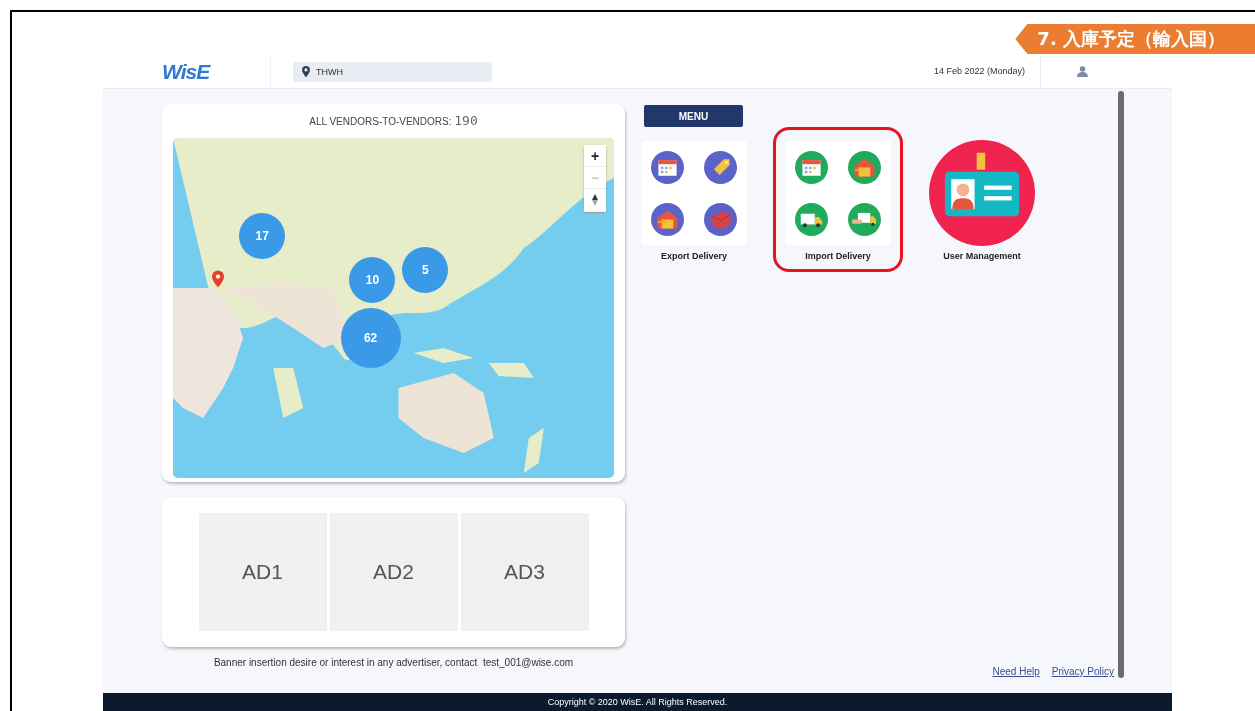 Image resolution: width=1255 pixels, height=711 pixels. Describe the element at coordinates (838, 256) in the screenshot. I see `menu-label: Import Delivery` at that location.